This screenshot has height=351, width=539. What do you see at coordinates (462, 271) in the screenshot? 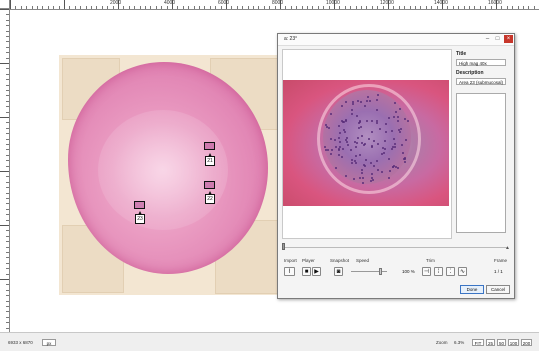
I see `trim-wave-button: ∿` at bounding box center [462, 271].